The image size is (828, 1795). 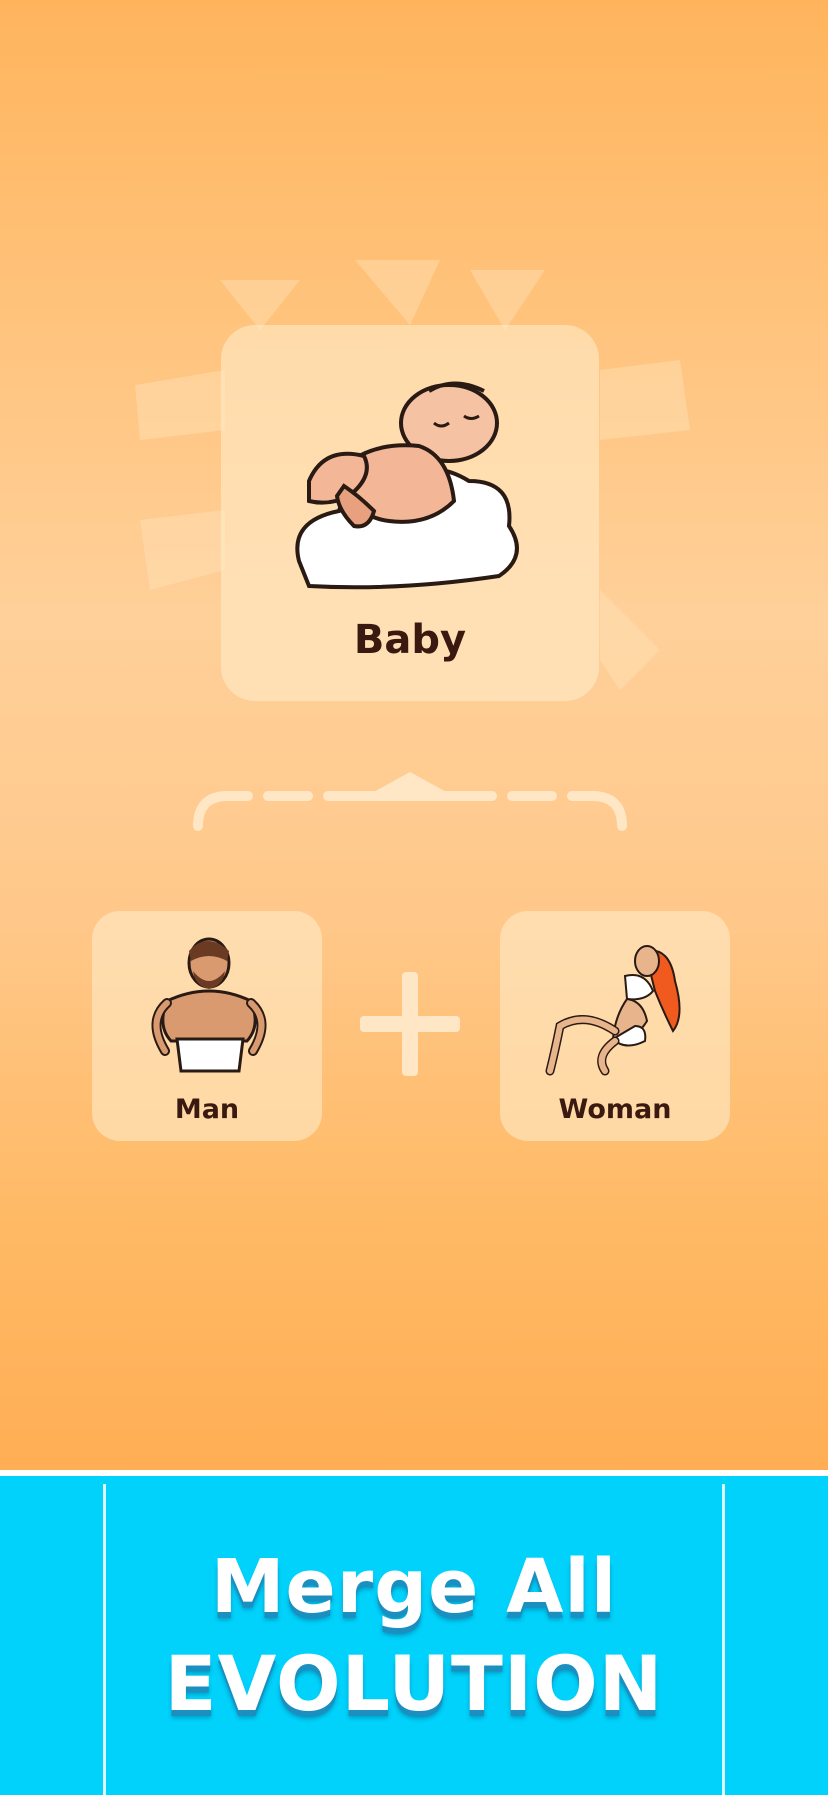 What do you see at coordinates (207, 1109) in the screenshot?
I see `ingredient-label-man: Man` at bounding box center [207, 1109].